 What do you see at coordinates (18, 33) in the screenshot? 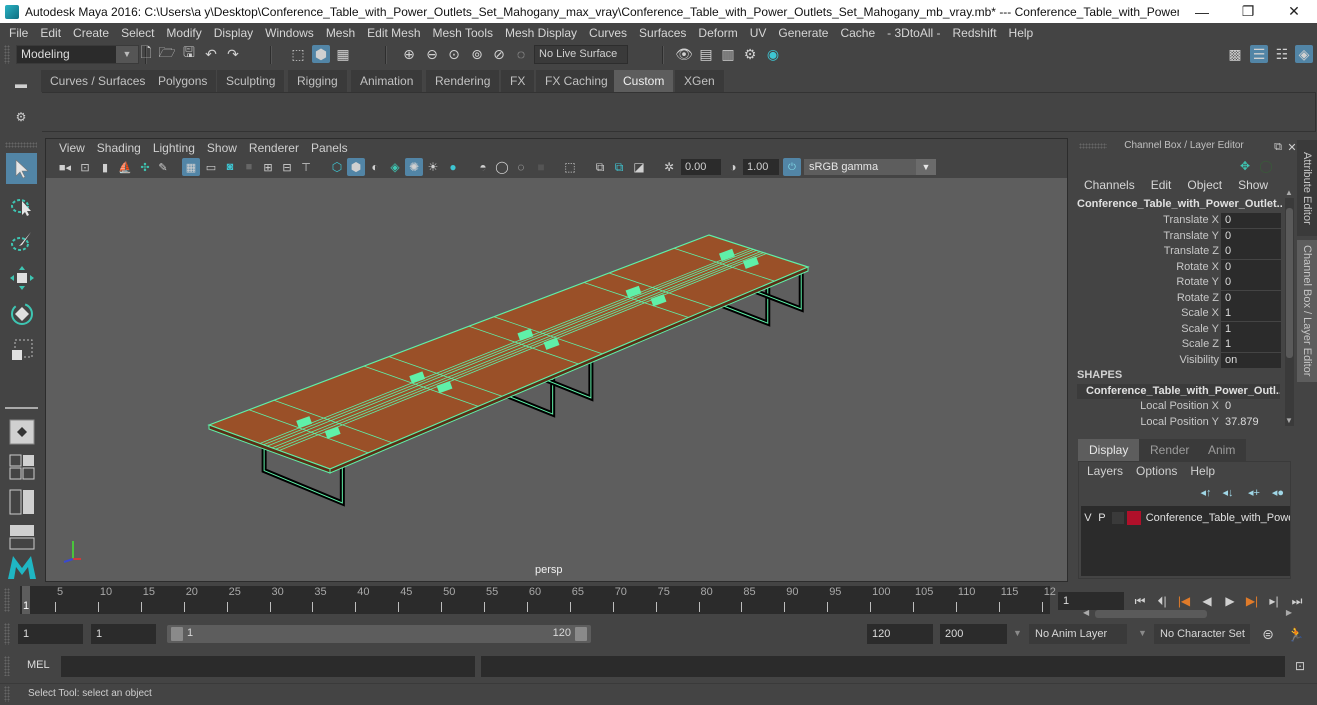
I see `menu-file: File` at bounding box center [18, 33].